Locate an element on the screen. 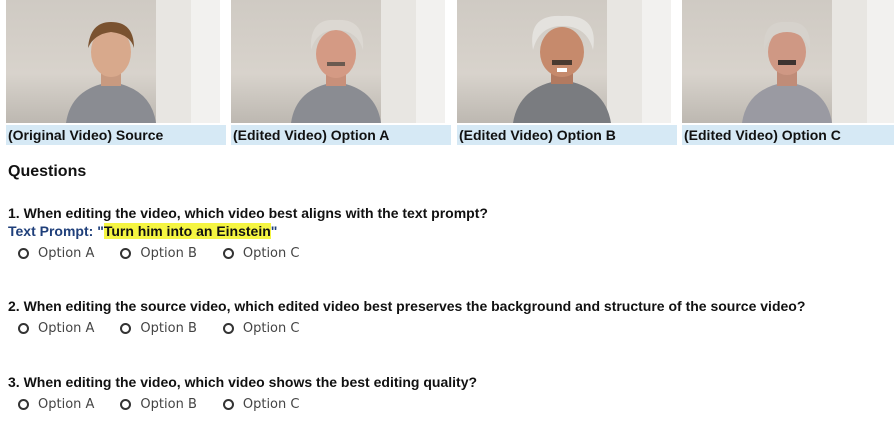 The height and width of the screenshot is (421, 894). q2-option-c: Option C is located at coordinates (261, 328).